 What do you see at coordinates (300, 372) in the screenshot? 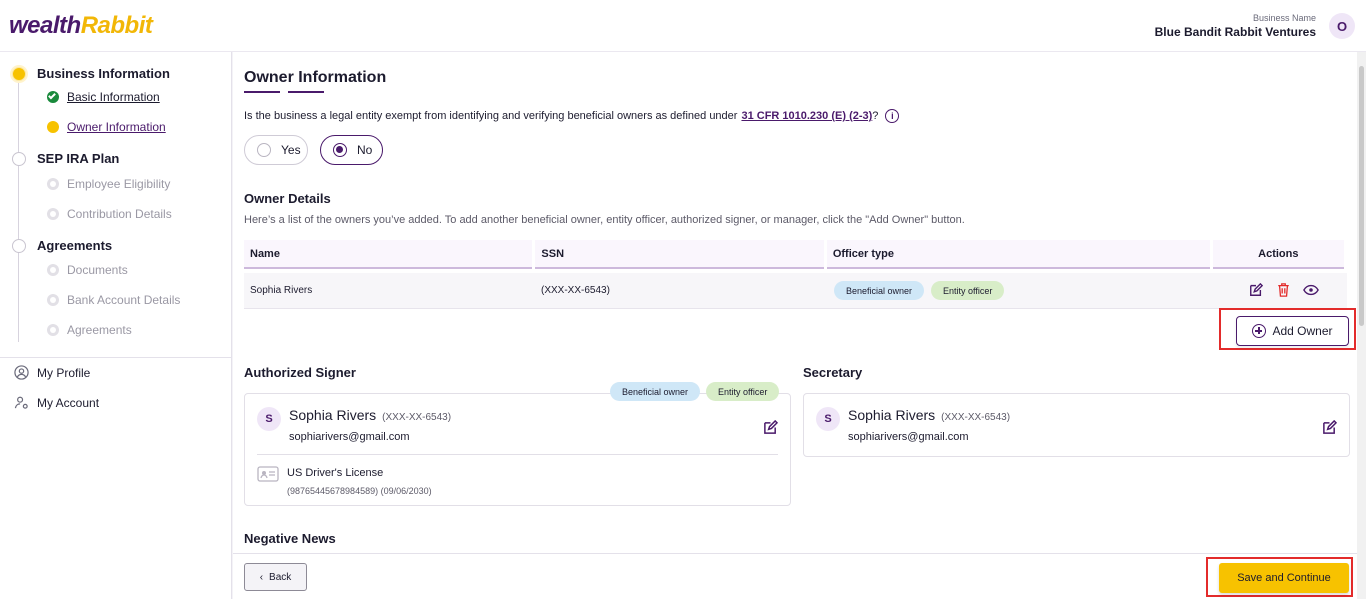
I see `authorized-signer-title: Authorized Signer` at bounding box center [300, 372].